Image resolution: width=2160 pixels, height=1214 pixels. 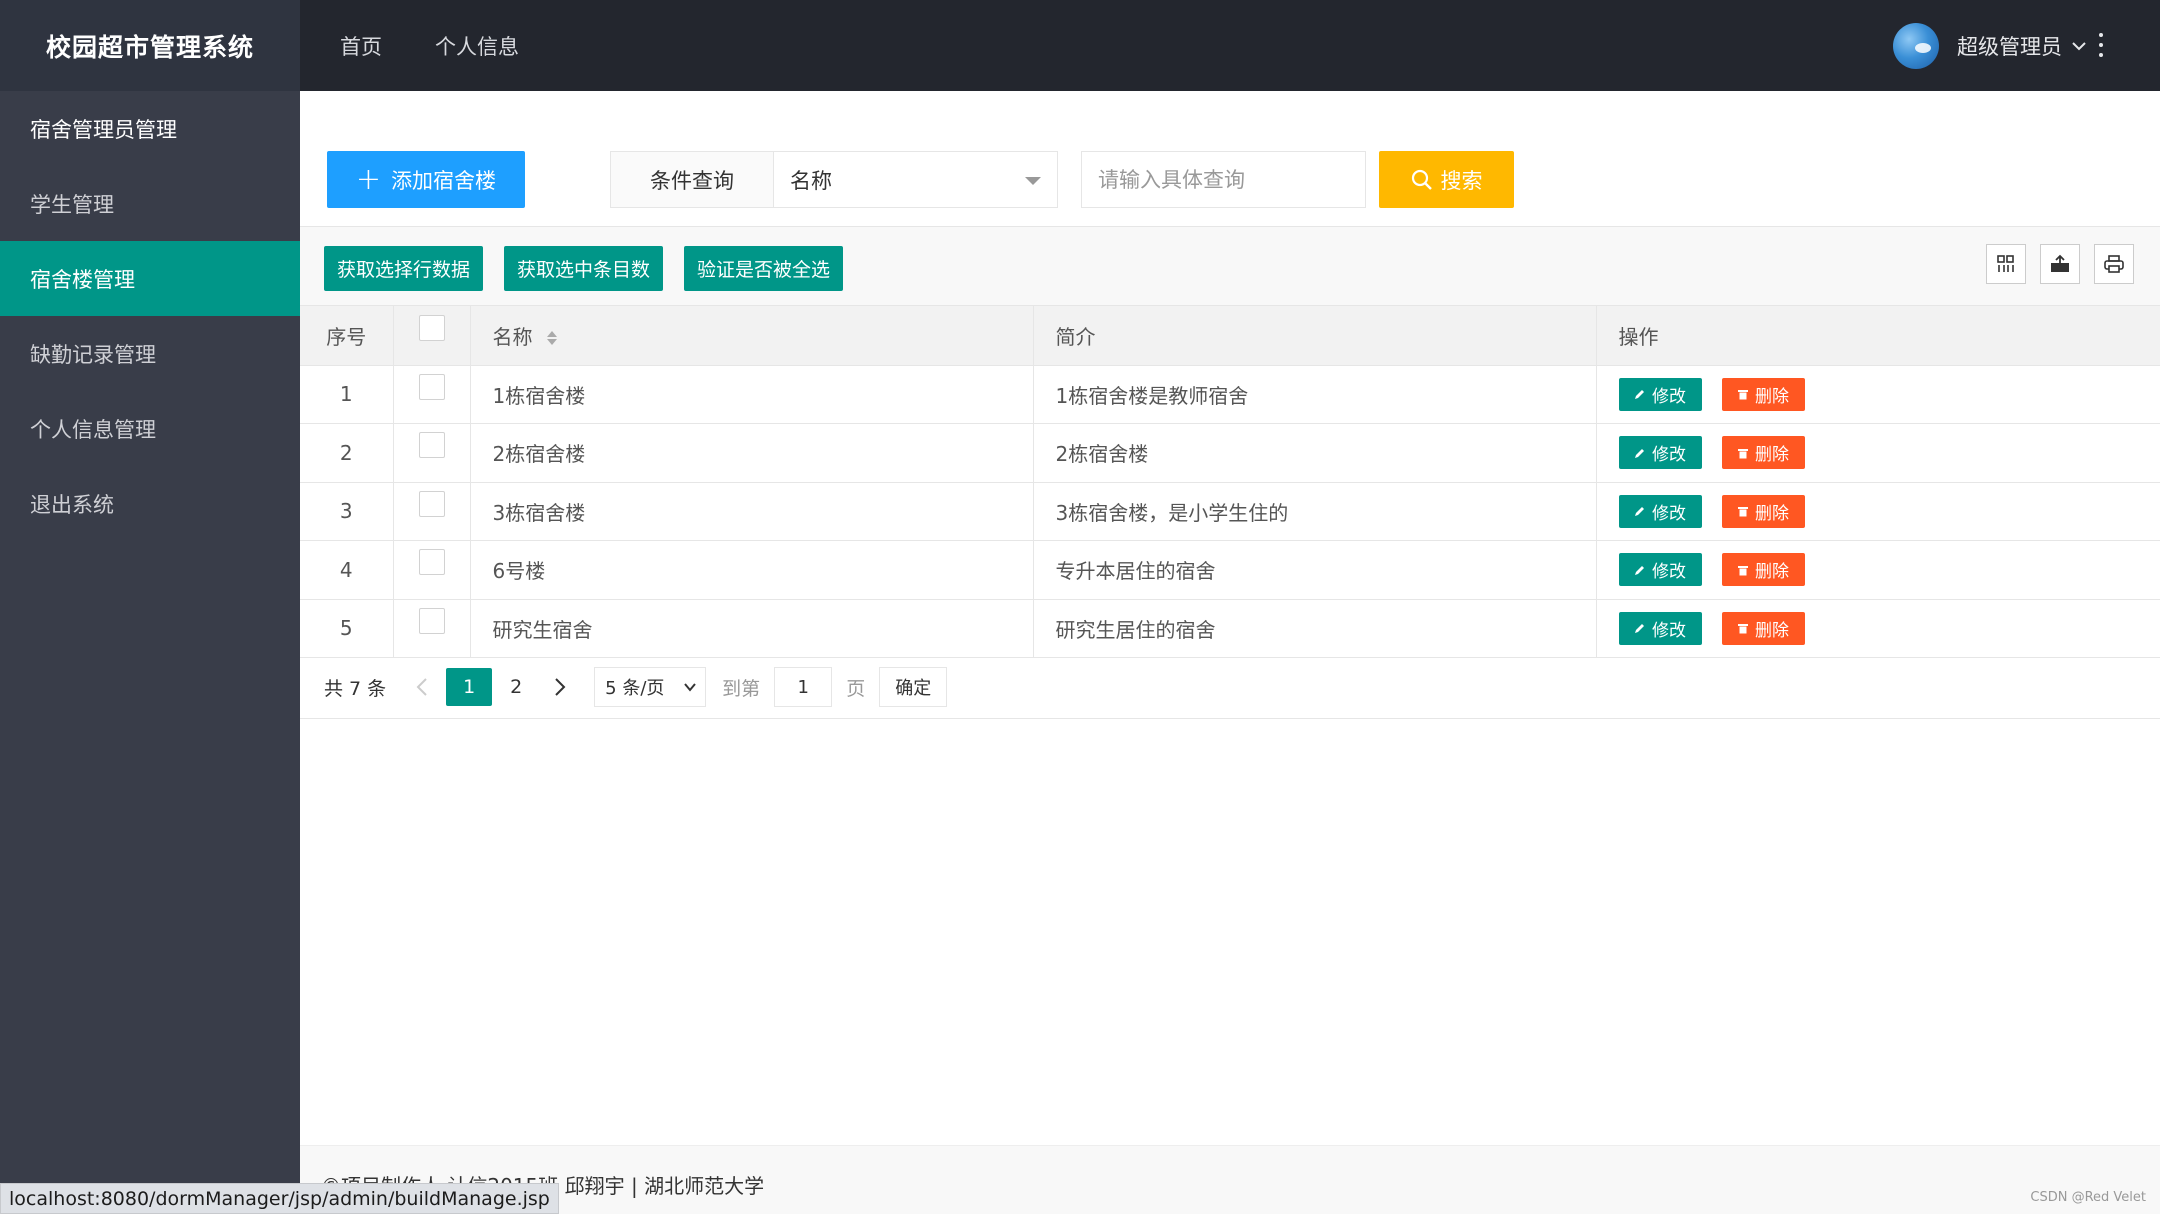 I want to click on row-description: 研究生居住的宿舍, so click(x=1315, y=628).